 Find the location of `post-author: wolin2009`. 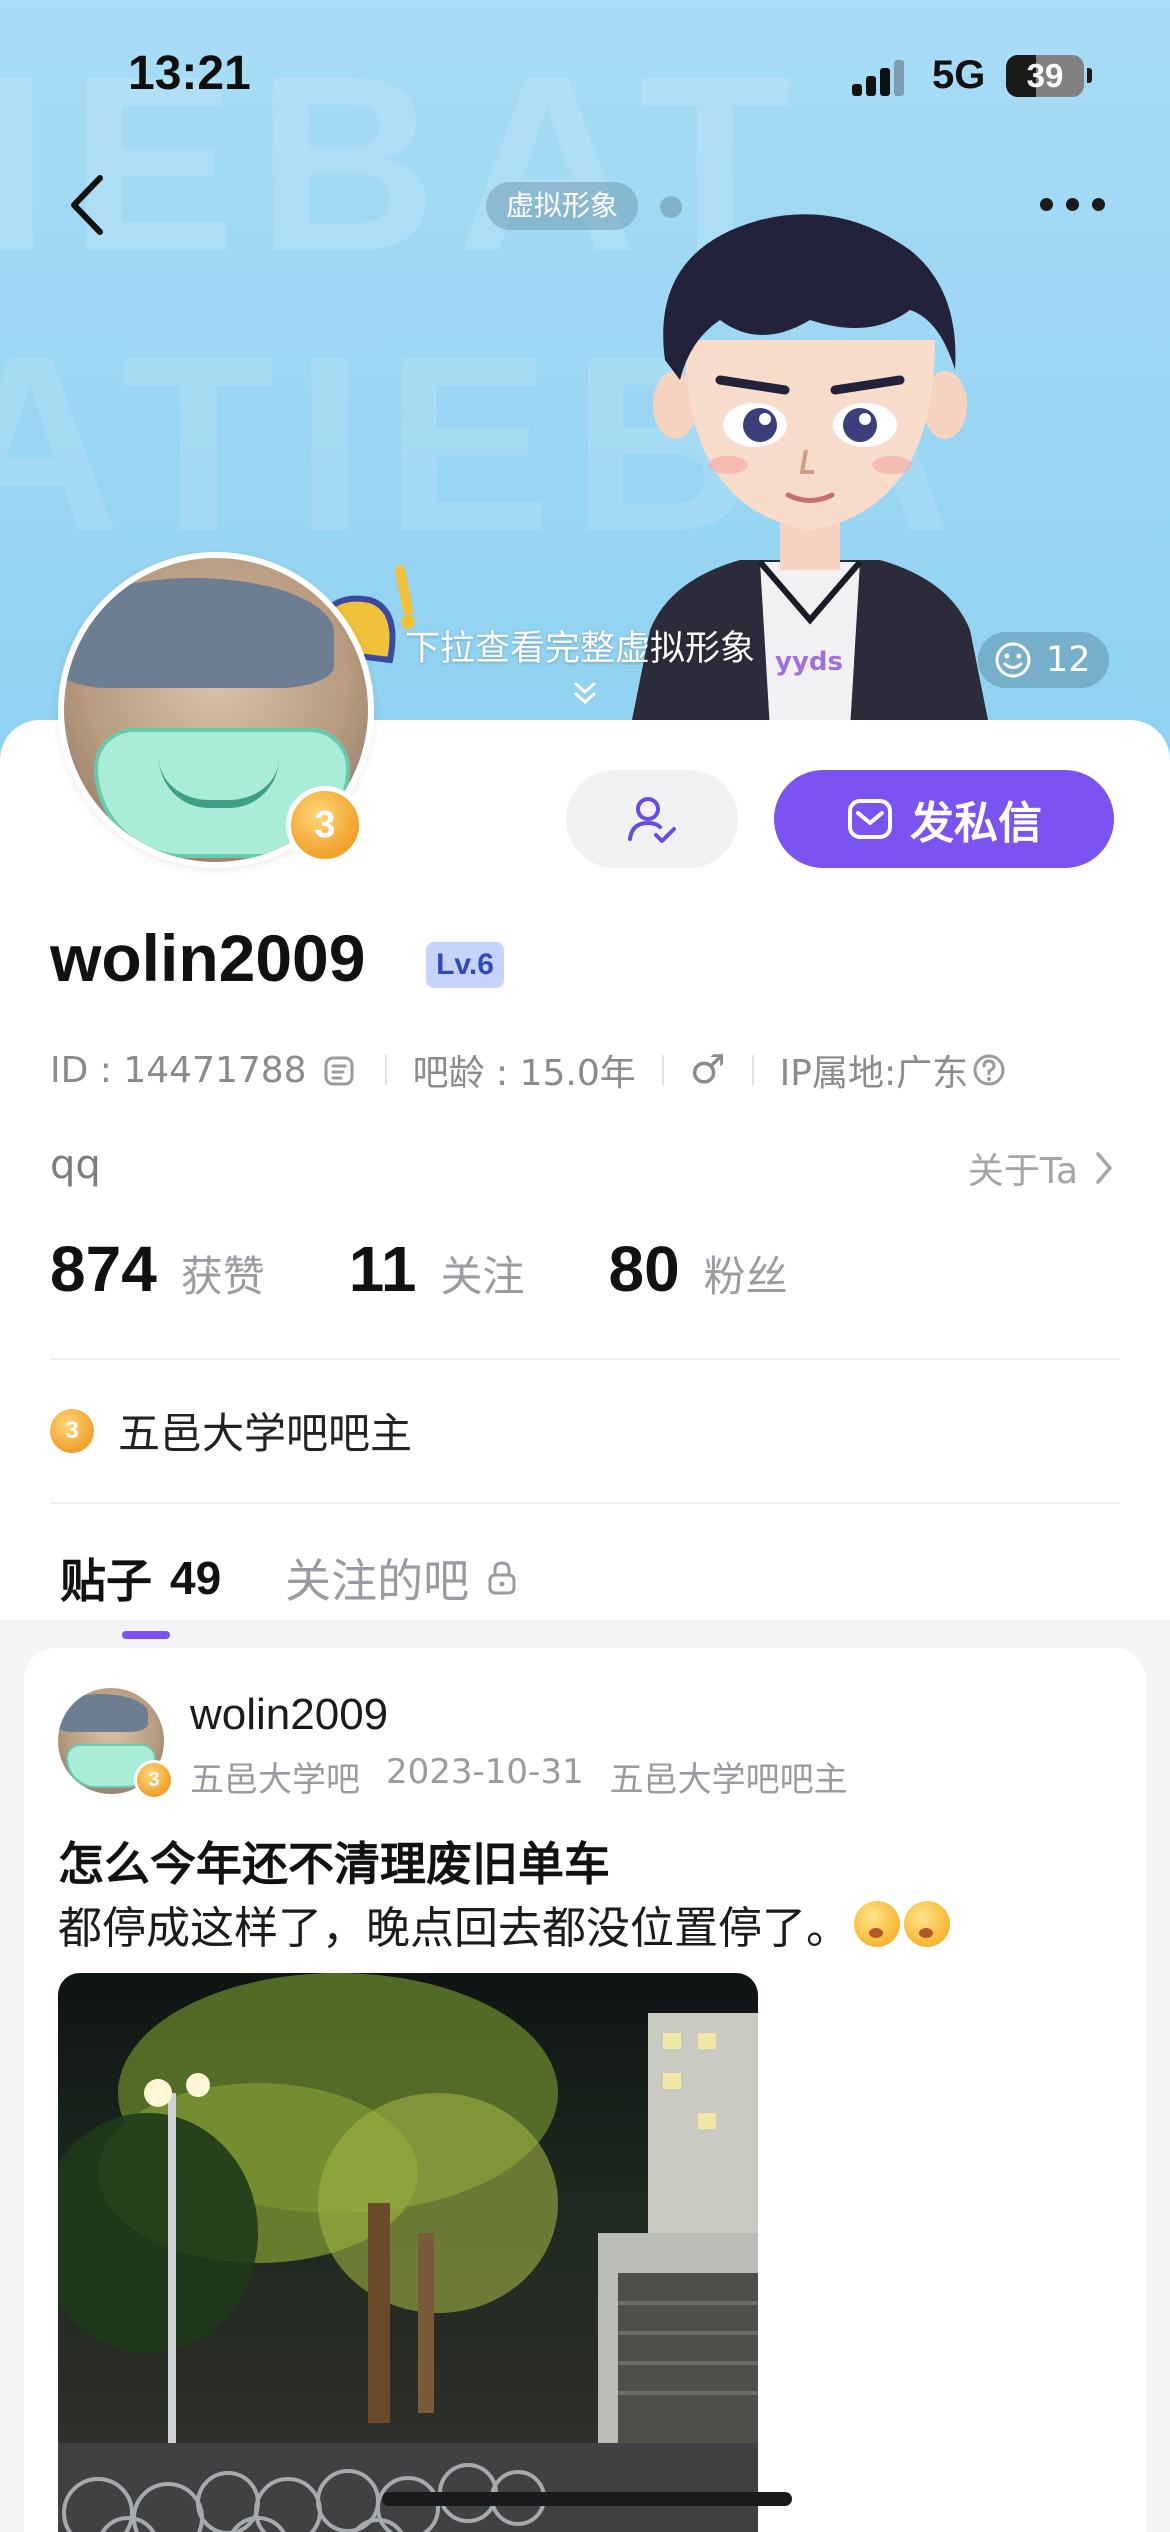

post-author: wolin2009 is located at coordinates (289, 1715).